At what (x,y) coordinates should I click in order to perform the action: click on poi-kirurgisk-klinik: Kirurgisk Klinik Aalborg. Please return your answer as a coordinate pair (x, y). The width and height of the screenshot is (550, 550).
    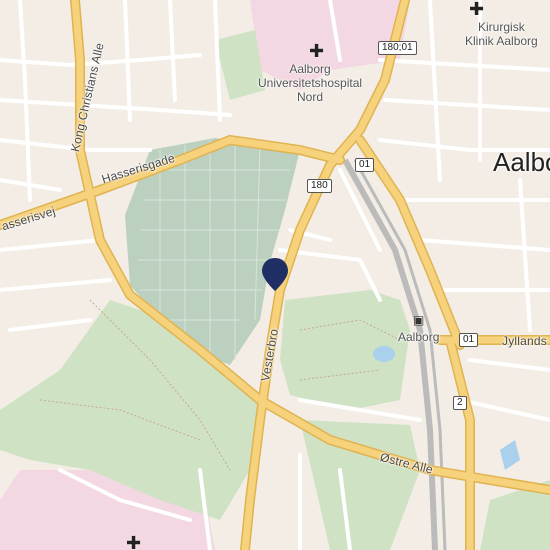
    Looking at the image, I should click on (501, 34).